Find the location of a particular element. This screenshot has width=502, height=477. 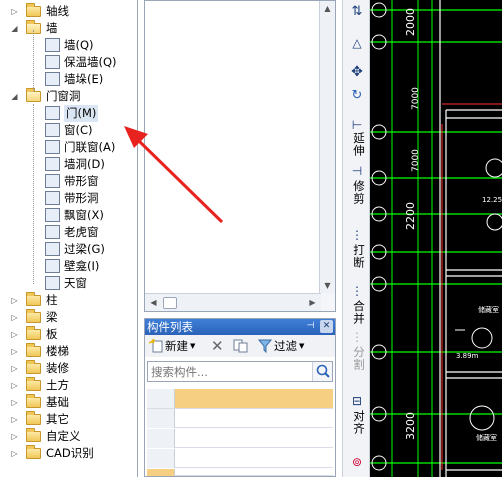

scroll-thumb is located at coordinates (170, 303).